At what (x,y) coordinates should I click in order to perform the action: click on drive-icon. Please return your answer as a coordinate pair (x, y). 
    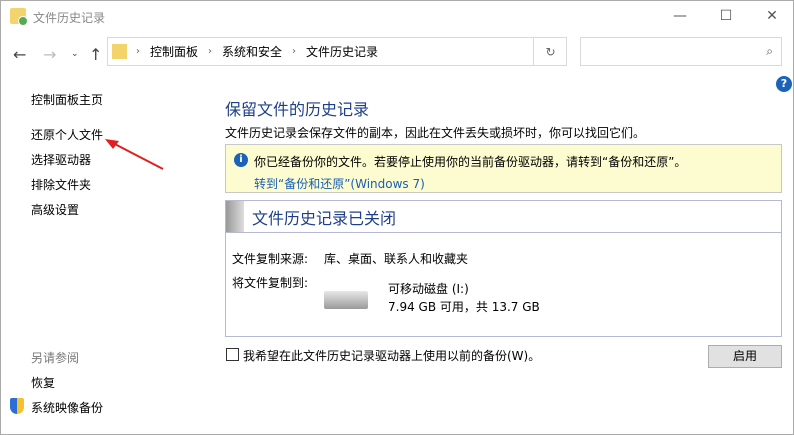
    Looking at the image, I should click on (346, 300).